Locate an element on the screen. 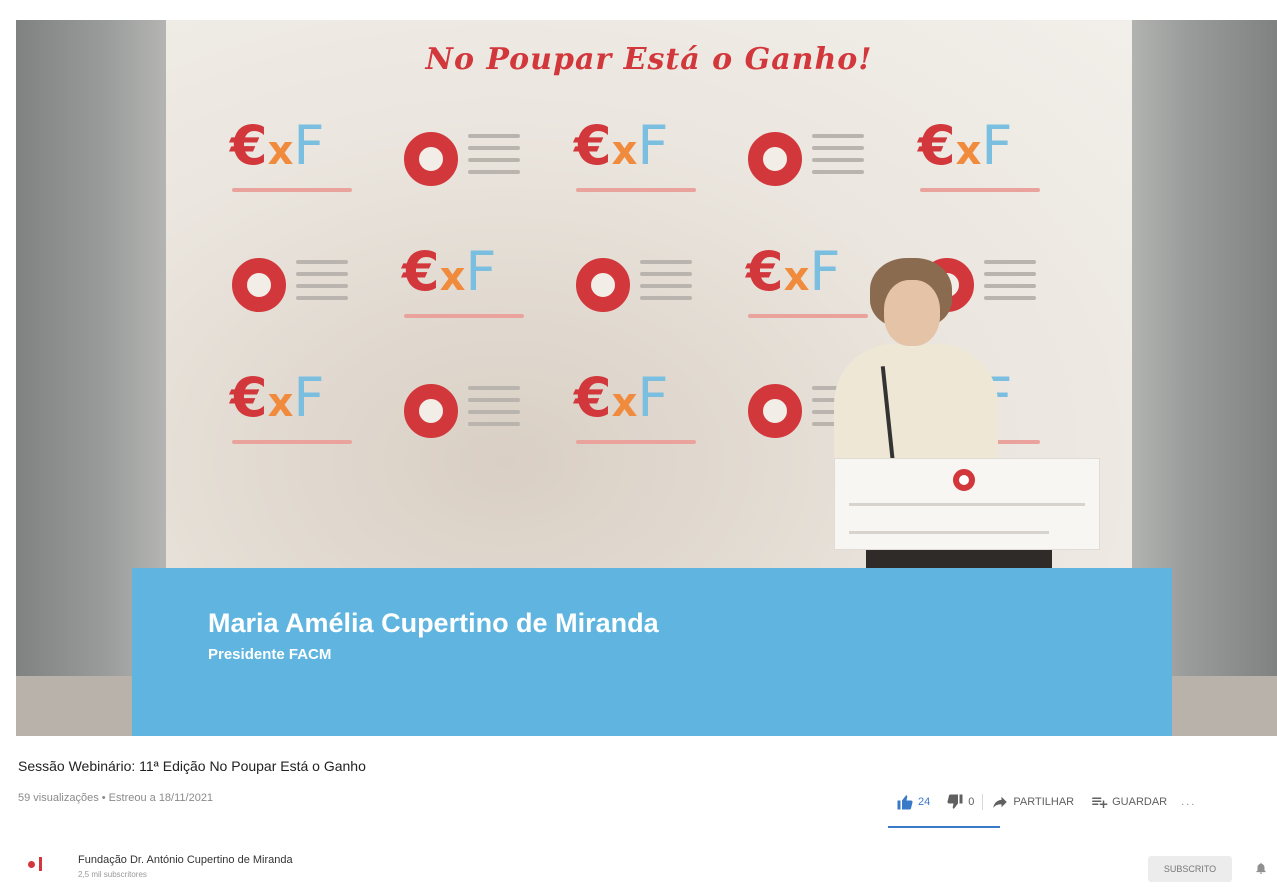 The height and width of the screenshot is (887, 1277). speaker-name: Maria Amélia Cupertino de Miranda is located at coordinates (433, 623).